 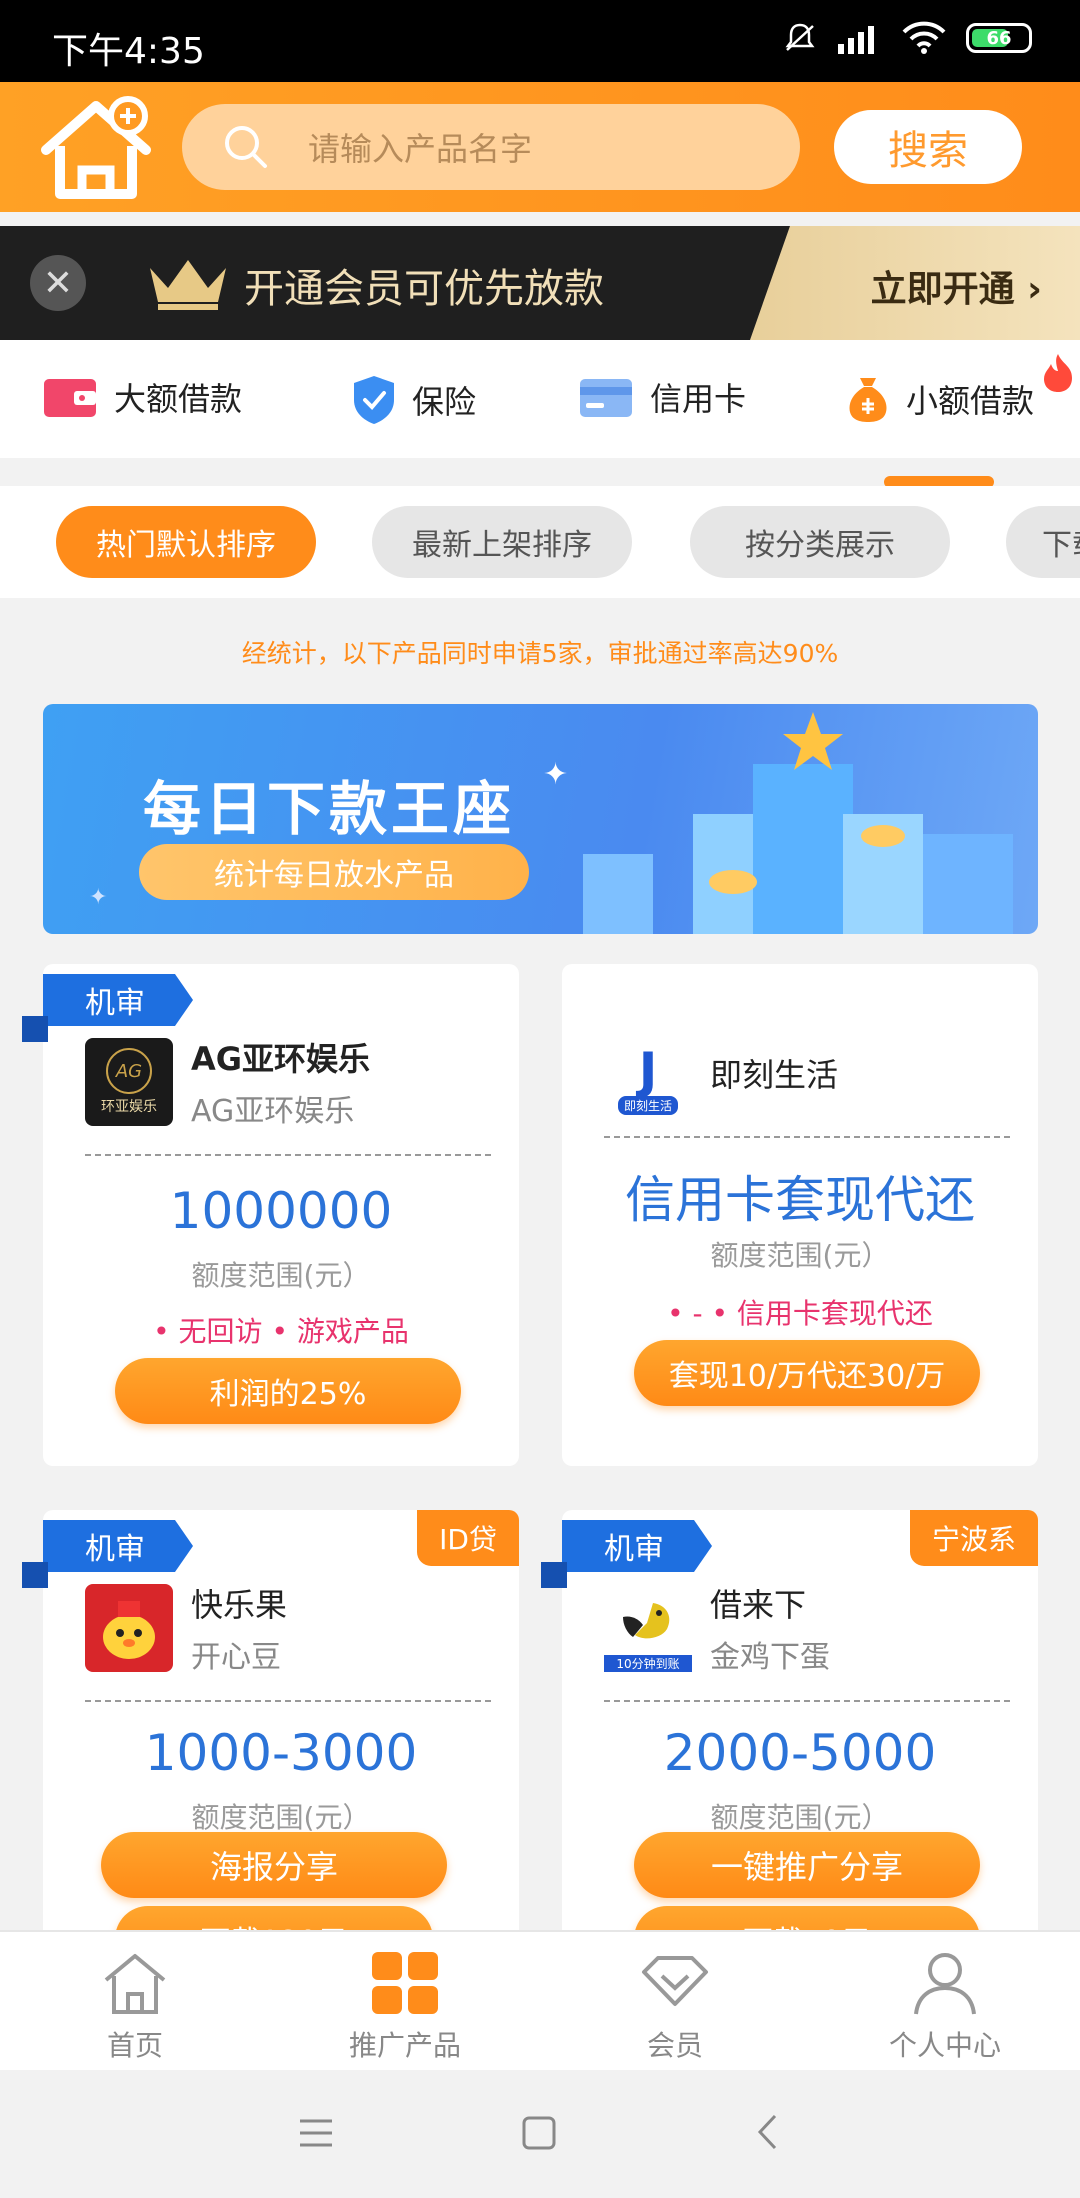 What do you see at coordinates (800, 1753) in the screenshot?
I see `loan-amount: 2000-5000` at bounding box center [800, 1753].